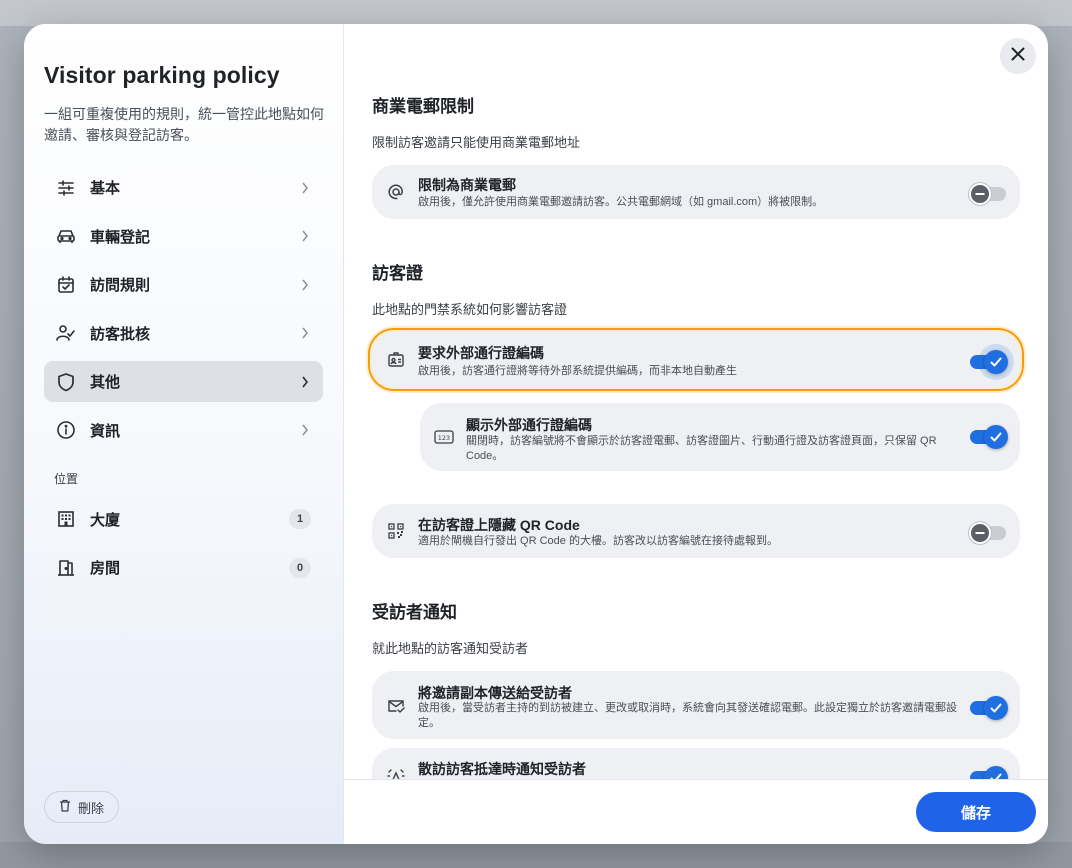 This screenshot has height=868, width=1072. What do you see at coordinates (300, 519) in the screenshot?
I see `count-badge: 1` at bounding box center [300, 519].